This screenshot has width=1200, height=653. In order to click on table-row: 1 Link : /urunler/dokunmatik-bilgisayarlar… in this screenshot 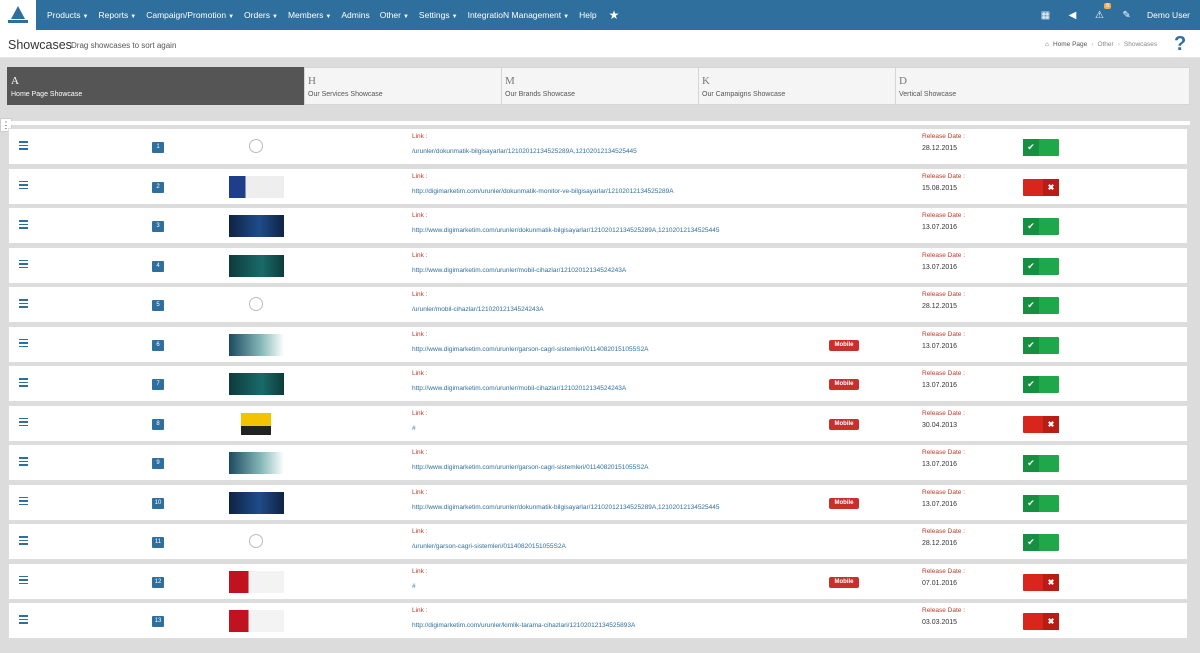, I will do `click(598, 146)`.